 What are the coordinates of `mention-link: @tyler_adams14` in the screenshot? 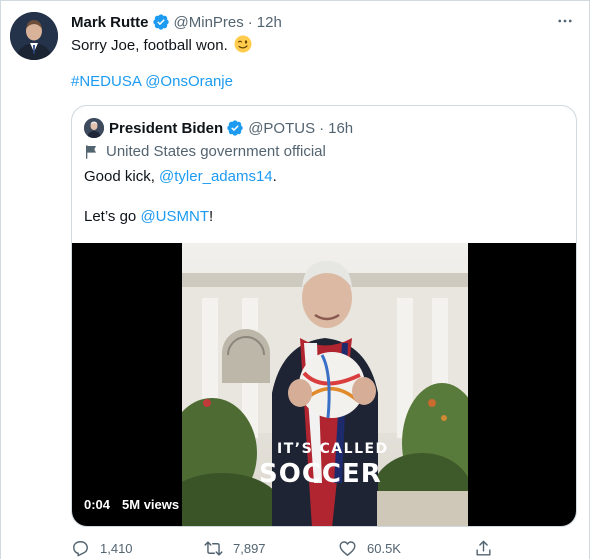 It's located at (216, 176).